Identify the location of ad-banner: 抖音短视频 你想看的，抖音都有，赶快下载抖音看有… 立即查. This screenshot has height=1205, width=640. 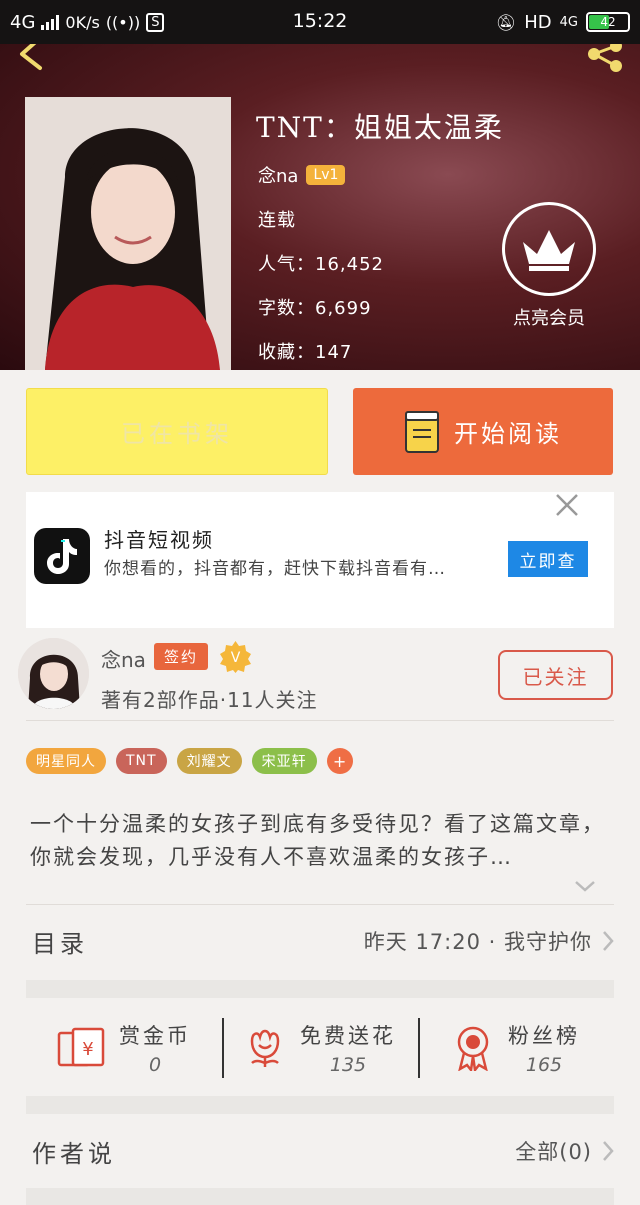
(320, 560).